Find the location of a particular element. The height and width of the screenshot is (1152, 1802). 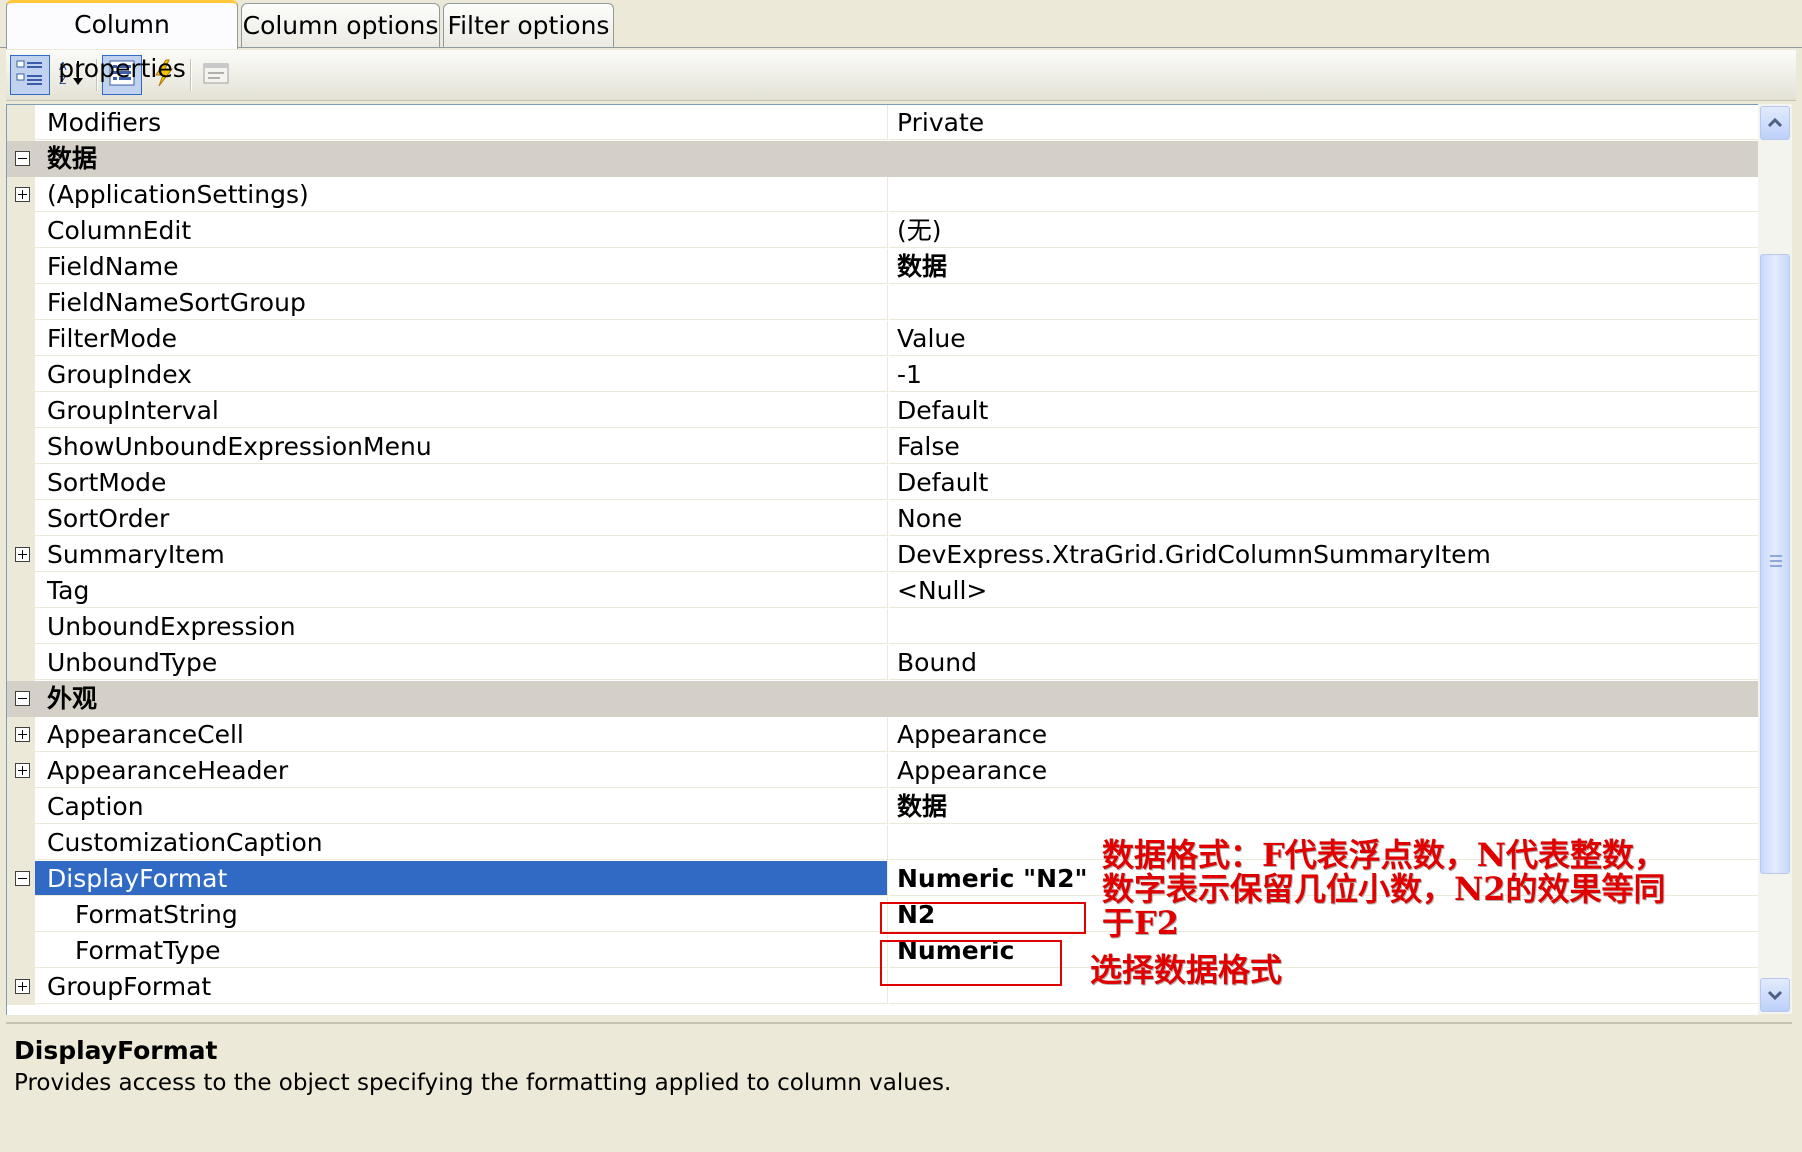

property-name: FilterMode is located at coordinates (461, 338).